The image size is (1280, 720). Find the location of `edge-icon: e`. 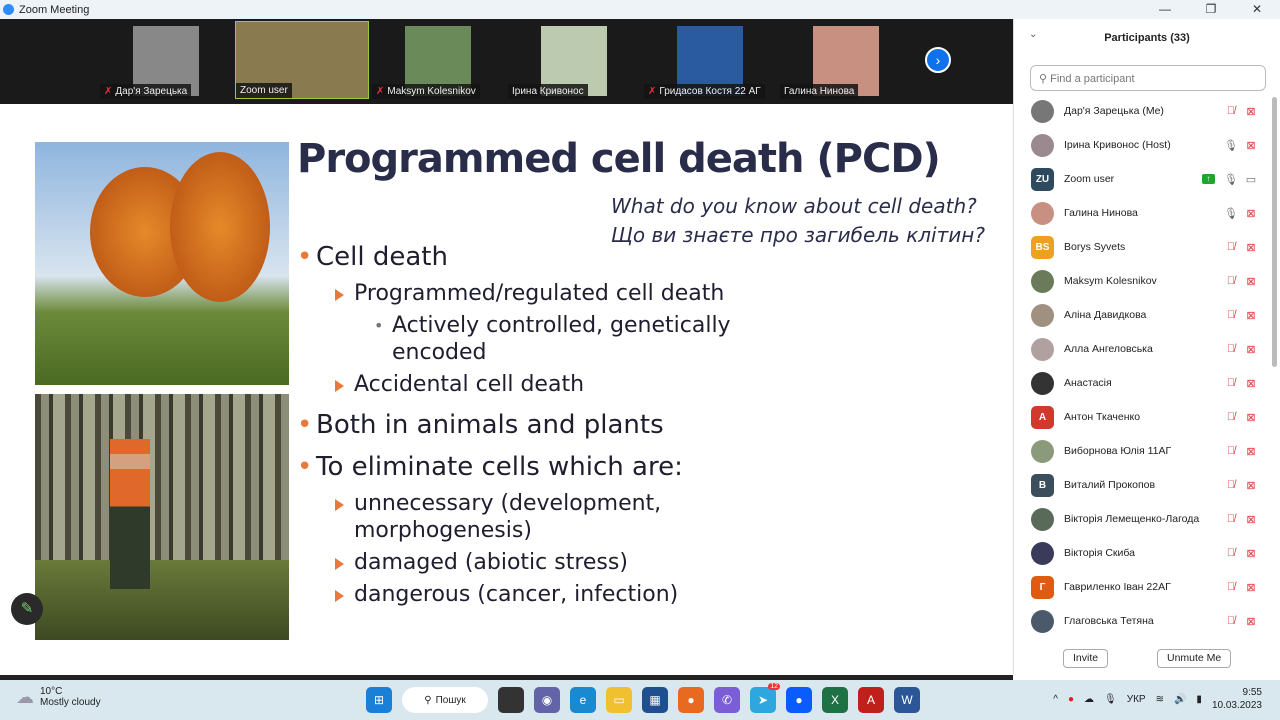

edge-icon: e is located at coordinates (583, 700).